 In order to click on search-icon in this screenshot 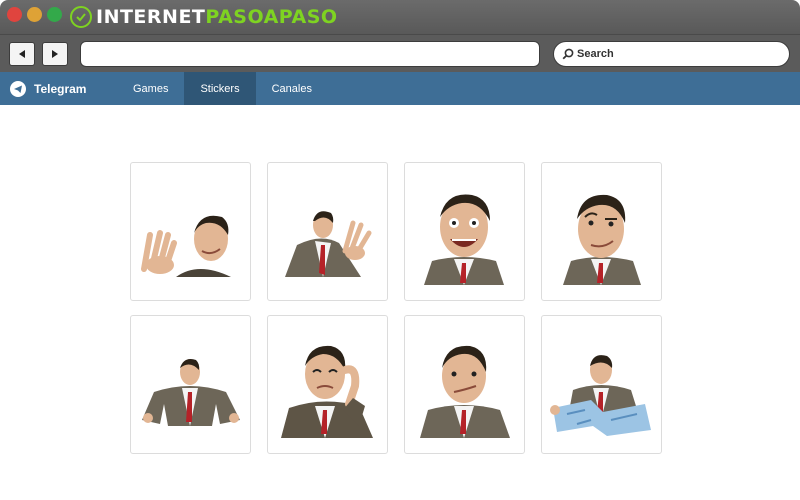, I will do `click(568, 54)`.